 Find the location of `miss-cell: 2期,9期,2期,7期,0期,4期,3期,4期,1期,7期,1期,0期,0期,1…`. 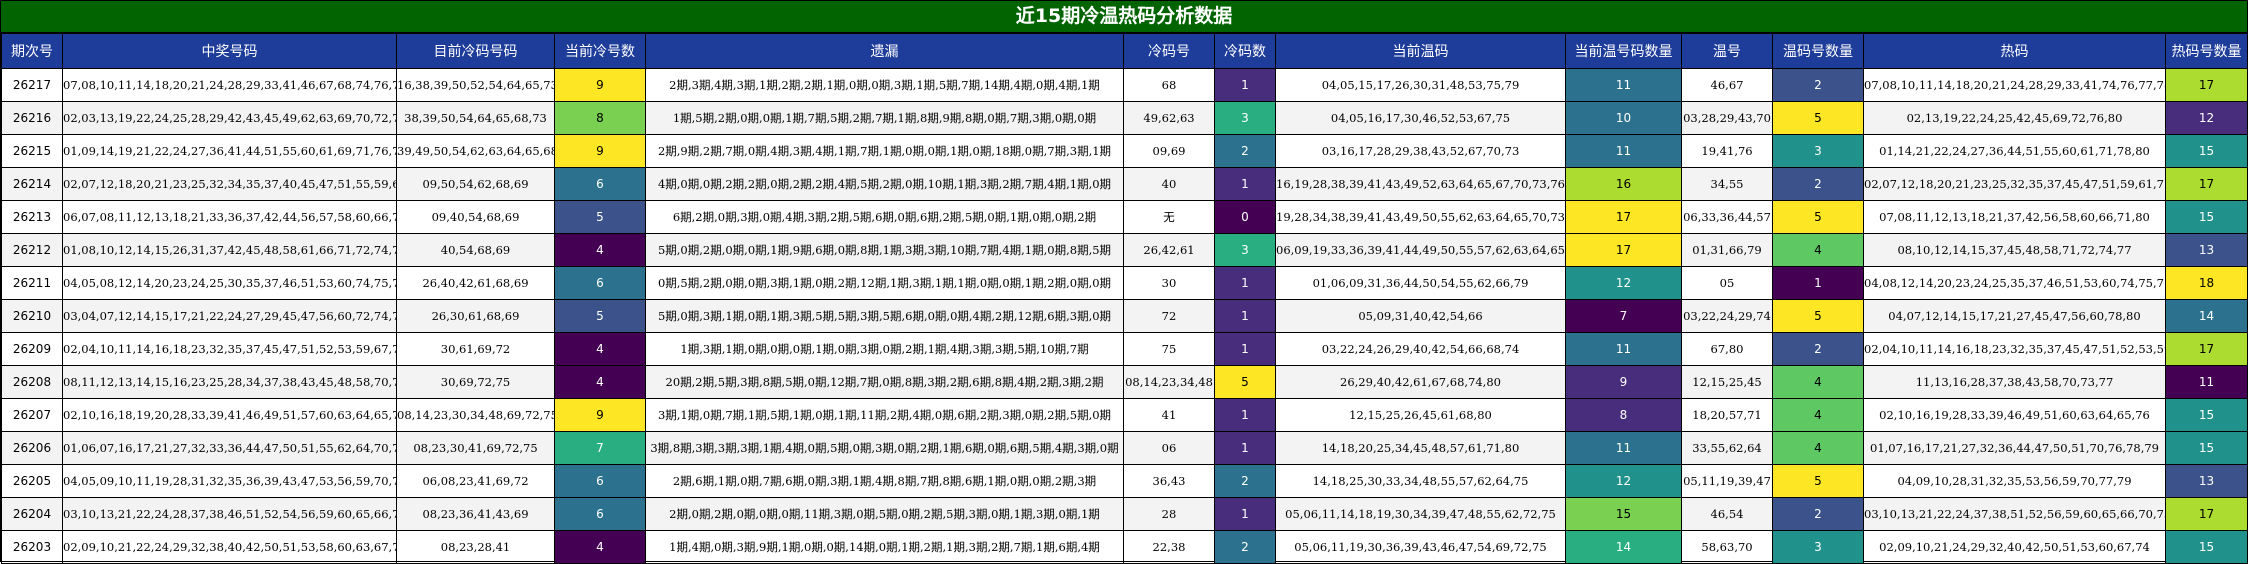

miss-cell: 2期,9期,2期,7期,0期,4期,3期,4期,1期,7期,1期,0期,0期,1… is located at coordinates (884, 151).